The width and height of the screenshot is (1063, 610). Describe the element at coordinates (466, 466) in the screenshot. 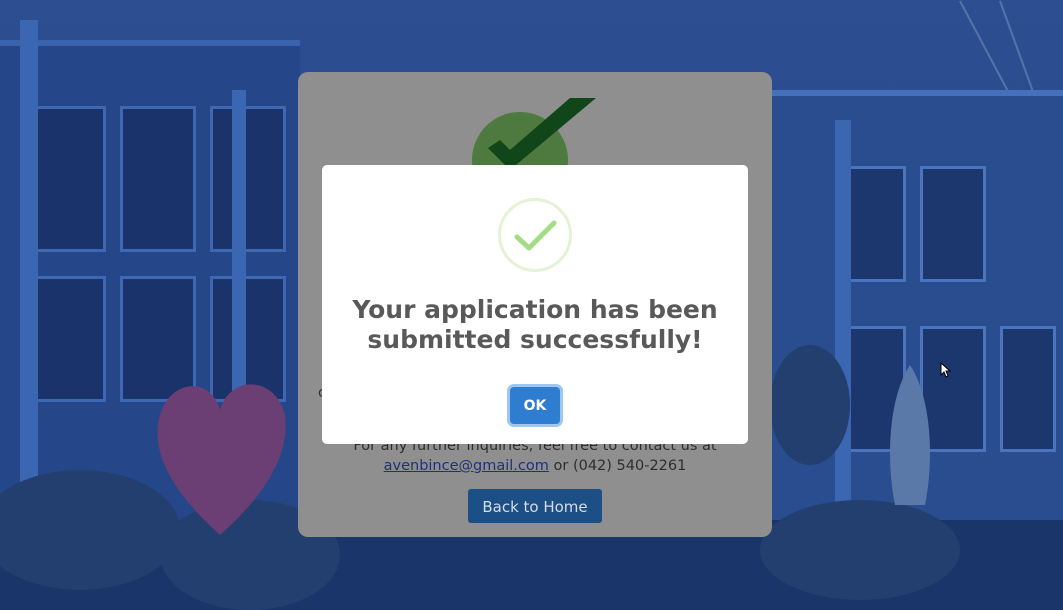

I see `email-link: avenbince@gmail.com` at that location.